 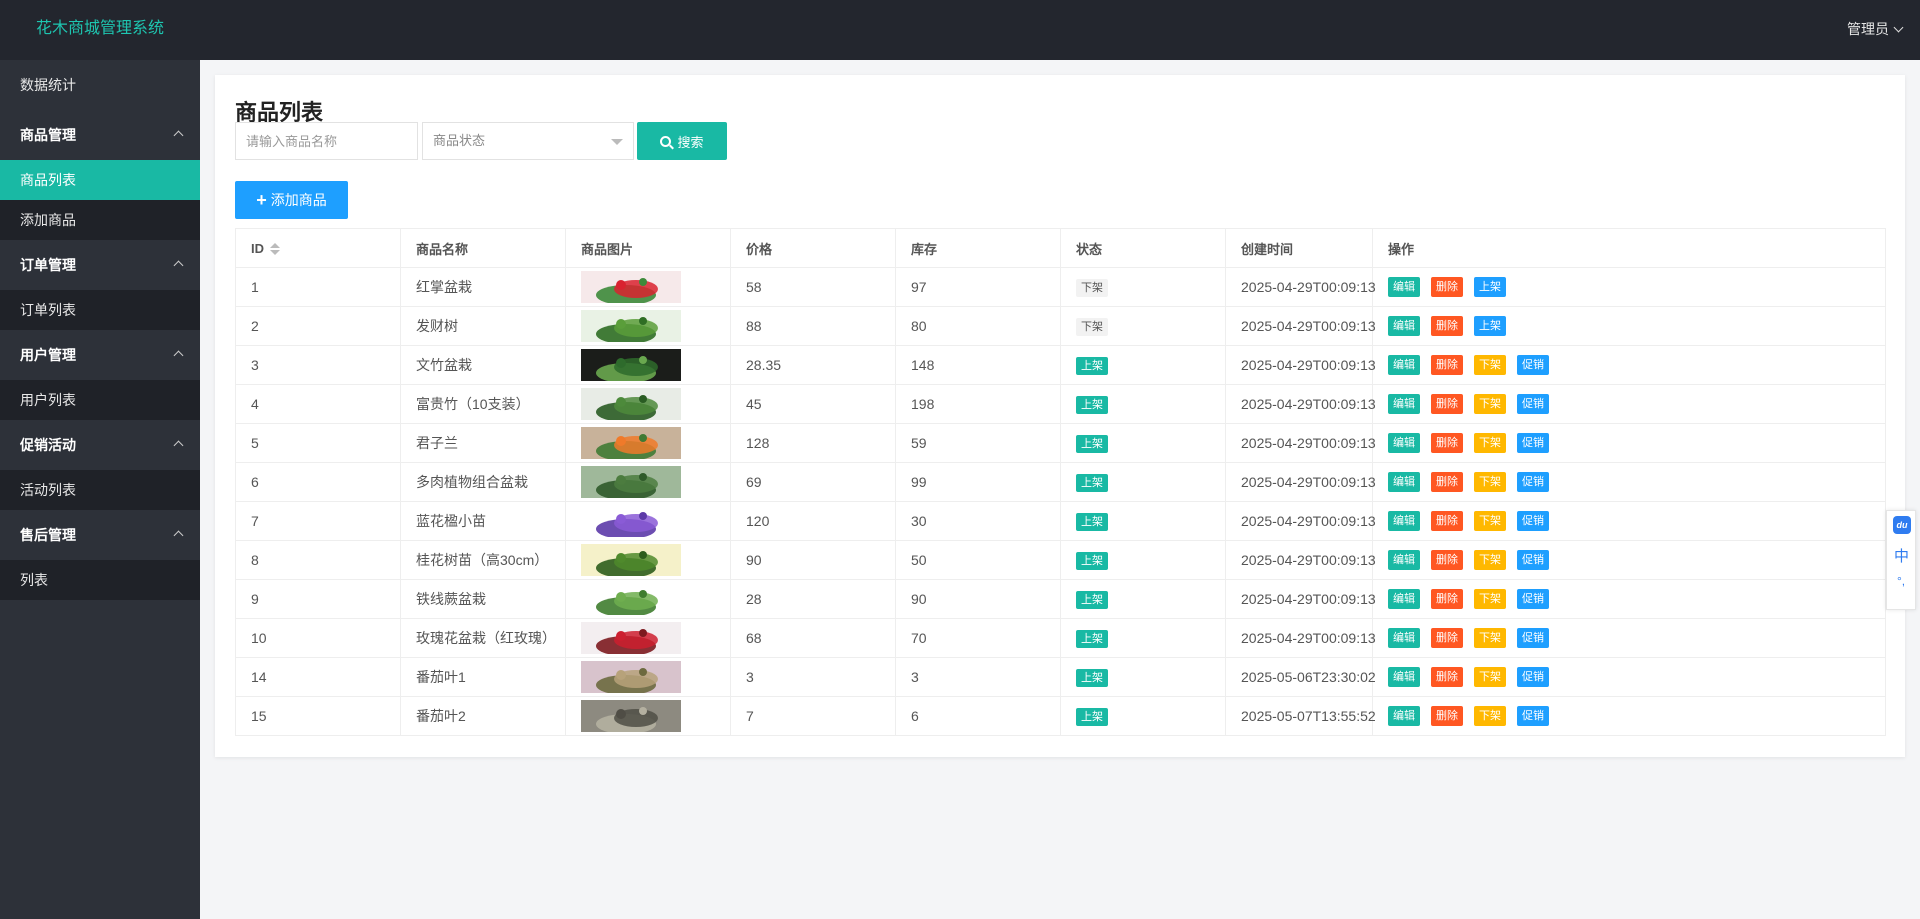 What do you see at coordinates (100, 355) in the screenshot?
I see `sidebar-group-users: 用户管理` at bounding box center [100, 355].